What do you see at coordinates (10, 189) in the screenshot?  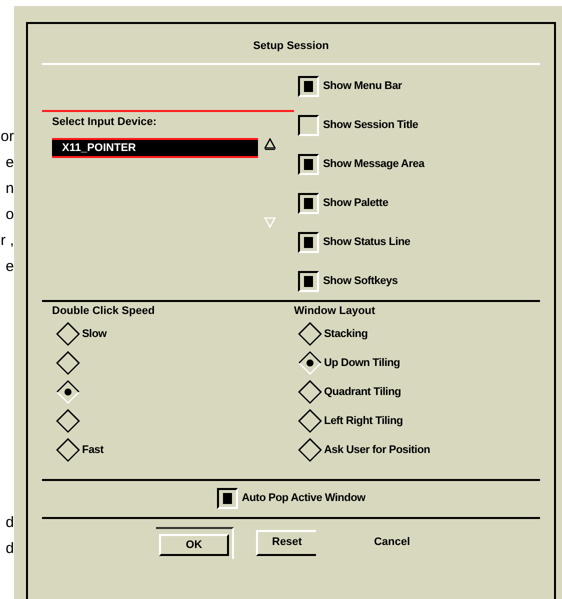 I see `background-text: n` at bounding box center [10, 189].